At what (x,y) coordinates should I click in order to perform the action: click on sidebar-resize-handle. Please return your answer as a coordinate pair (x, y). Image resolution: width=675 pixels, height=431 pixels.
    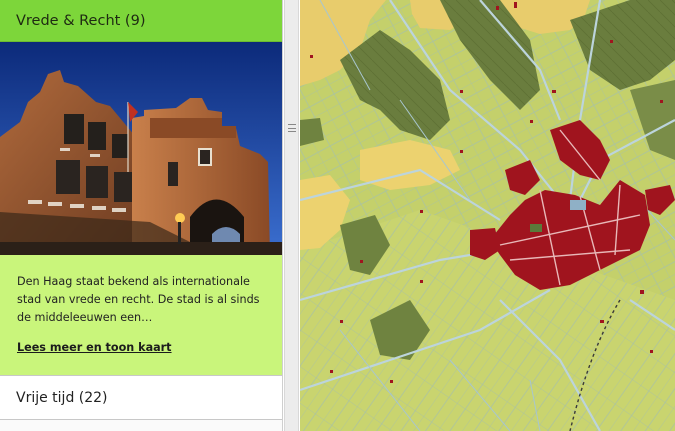
    Looking at the image, I should click on (291, 215).